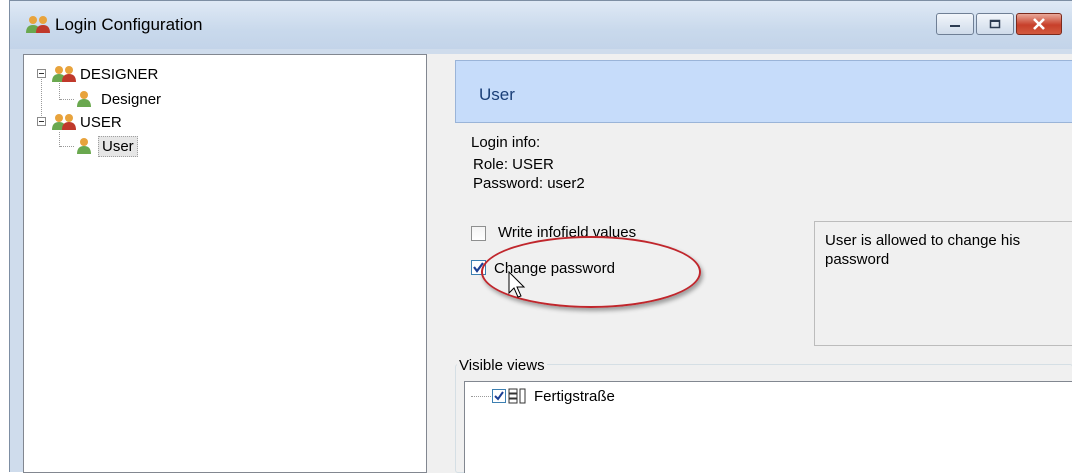 This screenshot has width=1072, height=473. What do you see at coordinates (506, 142) in the screenshot?
I see `login-info-label: Login info:` at bounding box center [506, 142].